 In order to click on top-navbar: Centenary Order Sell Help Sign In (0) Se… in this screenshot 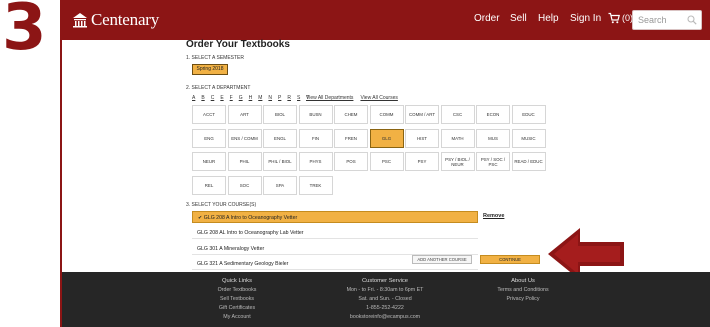, I will do `click(386, 20)`.